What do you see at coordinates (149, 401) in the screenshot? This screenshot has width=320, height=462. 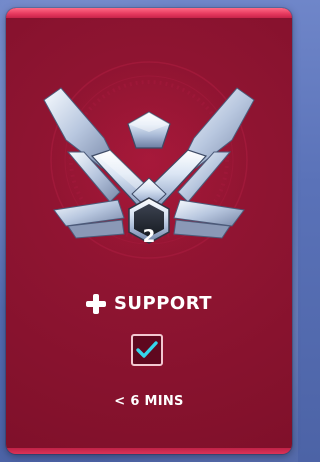 I see `queue-time-estimate: < 6 MINS` at bounding box center [149, 401].